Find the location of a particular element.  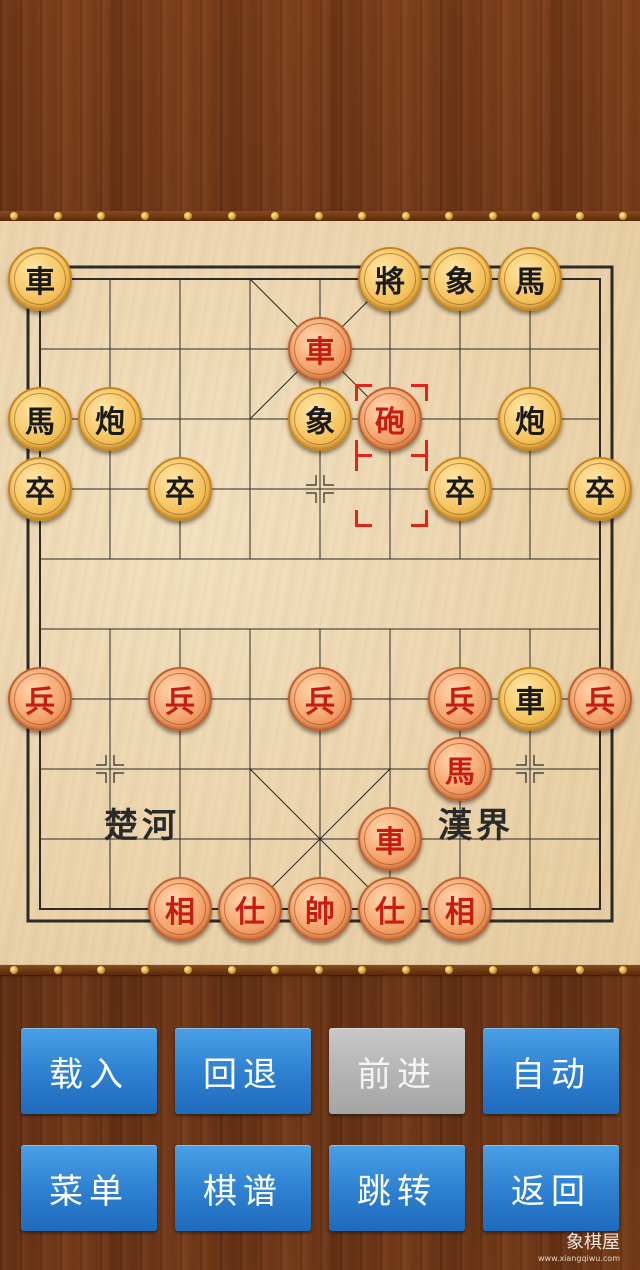

black-piece: 將 is located at coordinates (390, 279).